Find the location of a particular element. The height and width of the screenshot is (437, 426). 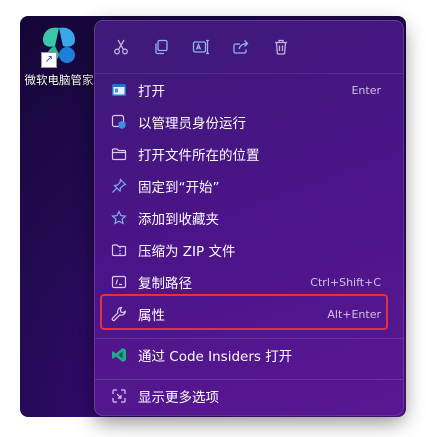

zip-folder-icon is located at coordinates (119, 250).